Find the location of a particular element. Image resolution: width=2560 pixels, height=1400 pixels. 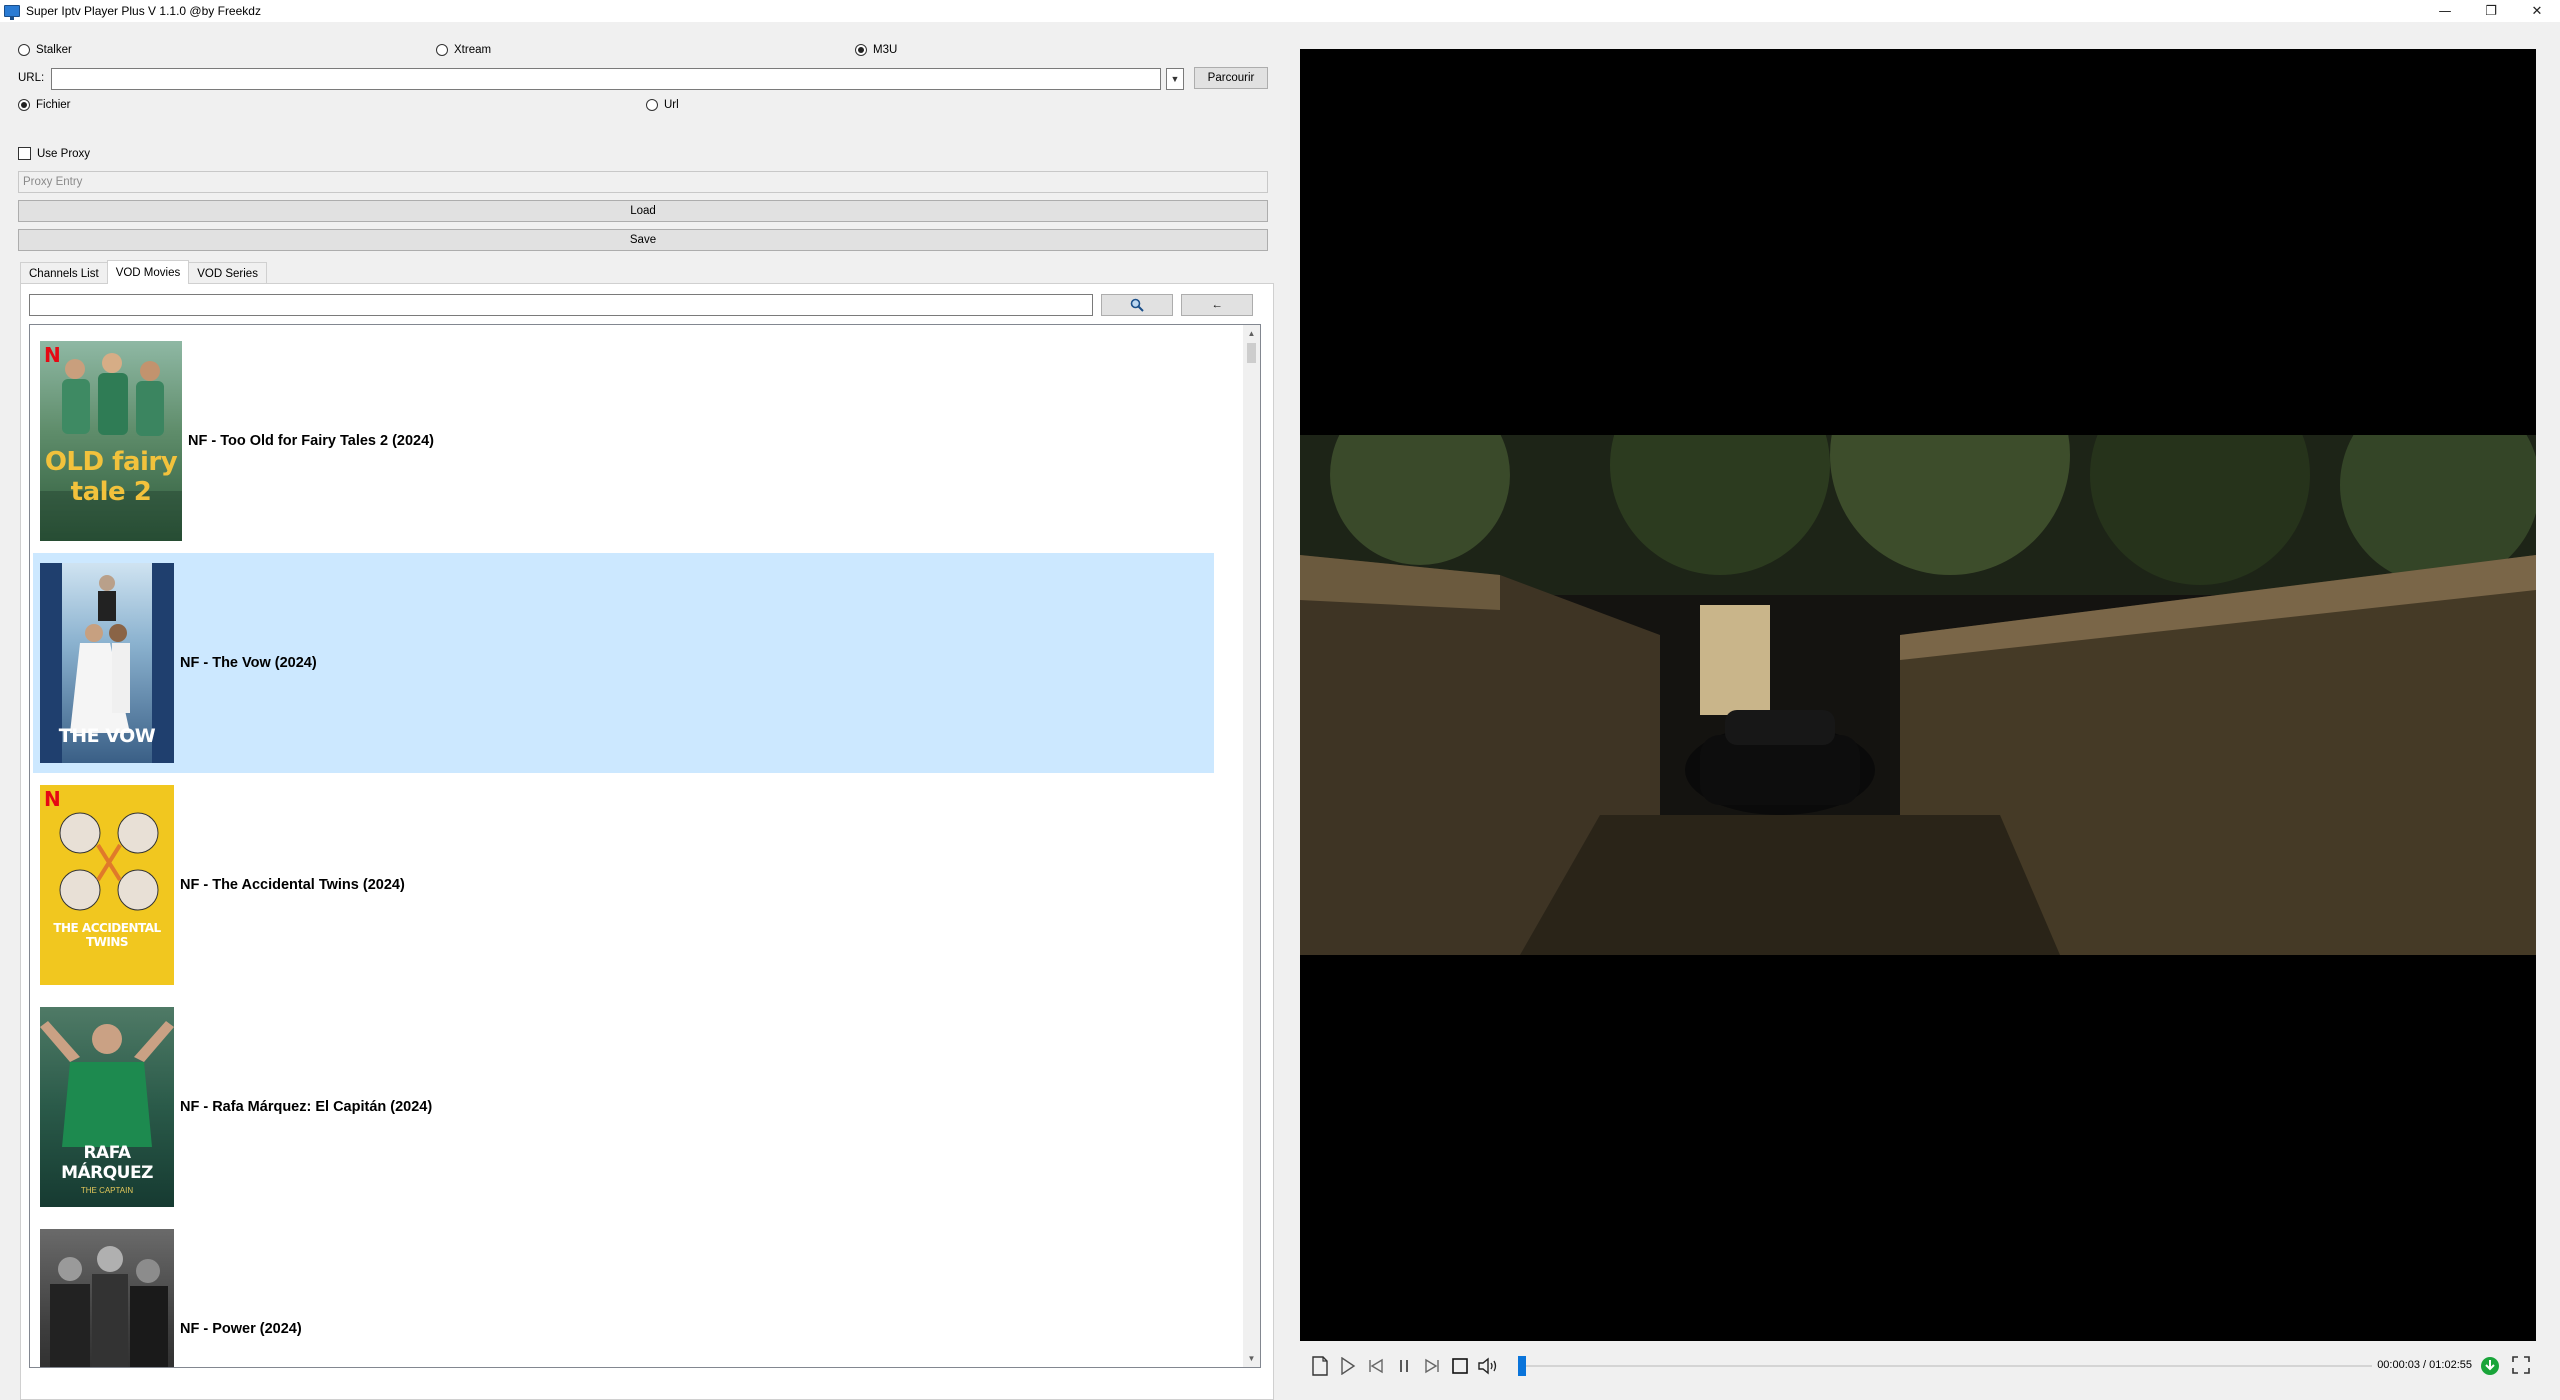

url-label: URL: is located at coordinates (31, 78).